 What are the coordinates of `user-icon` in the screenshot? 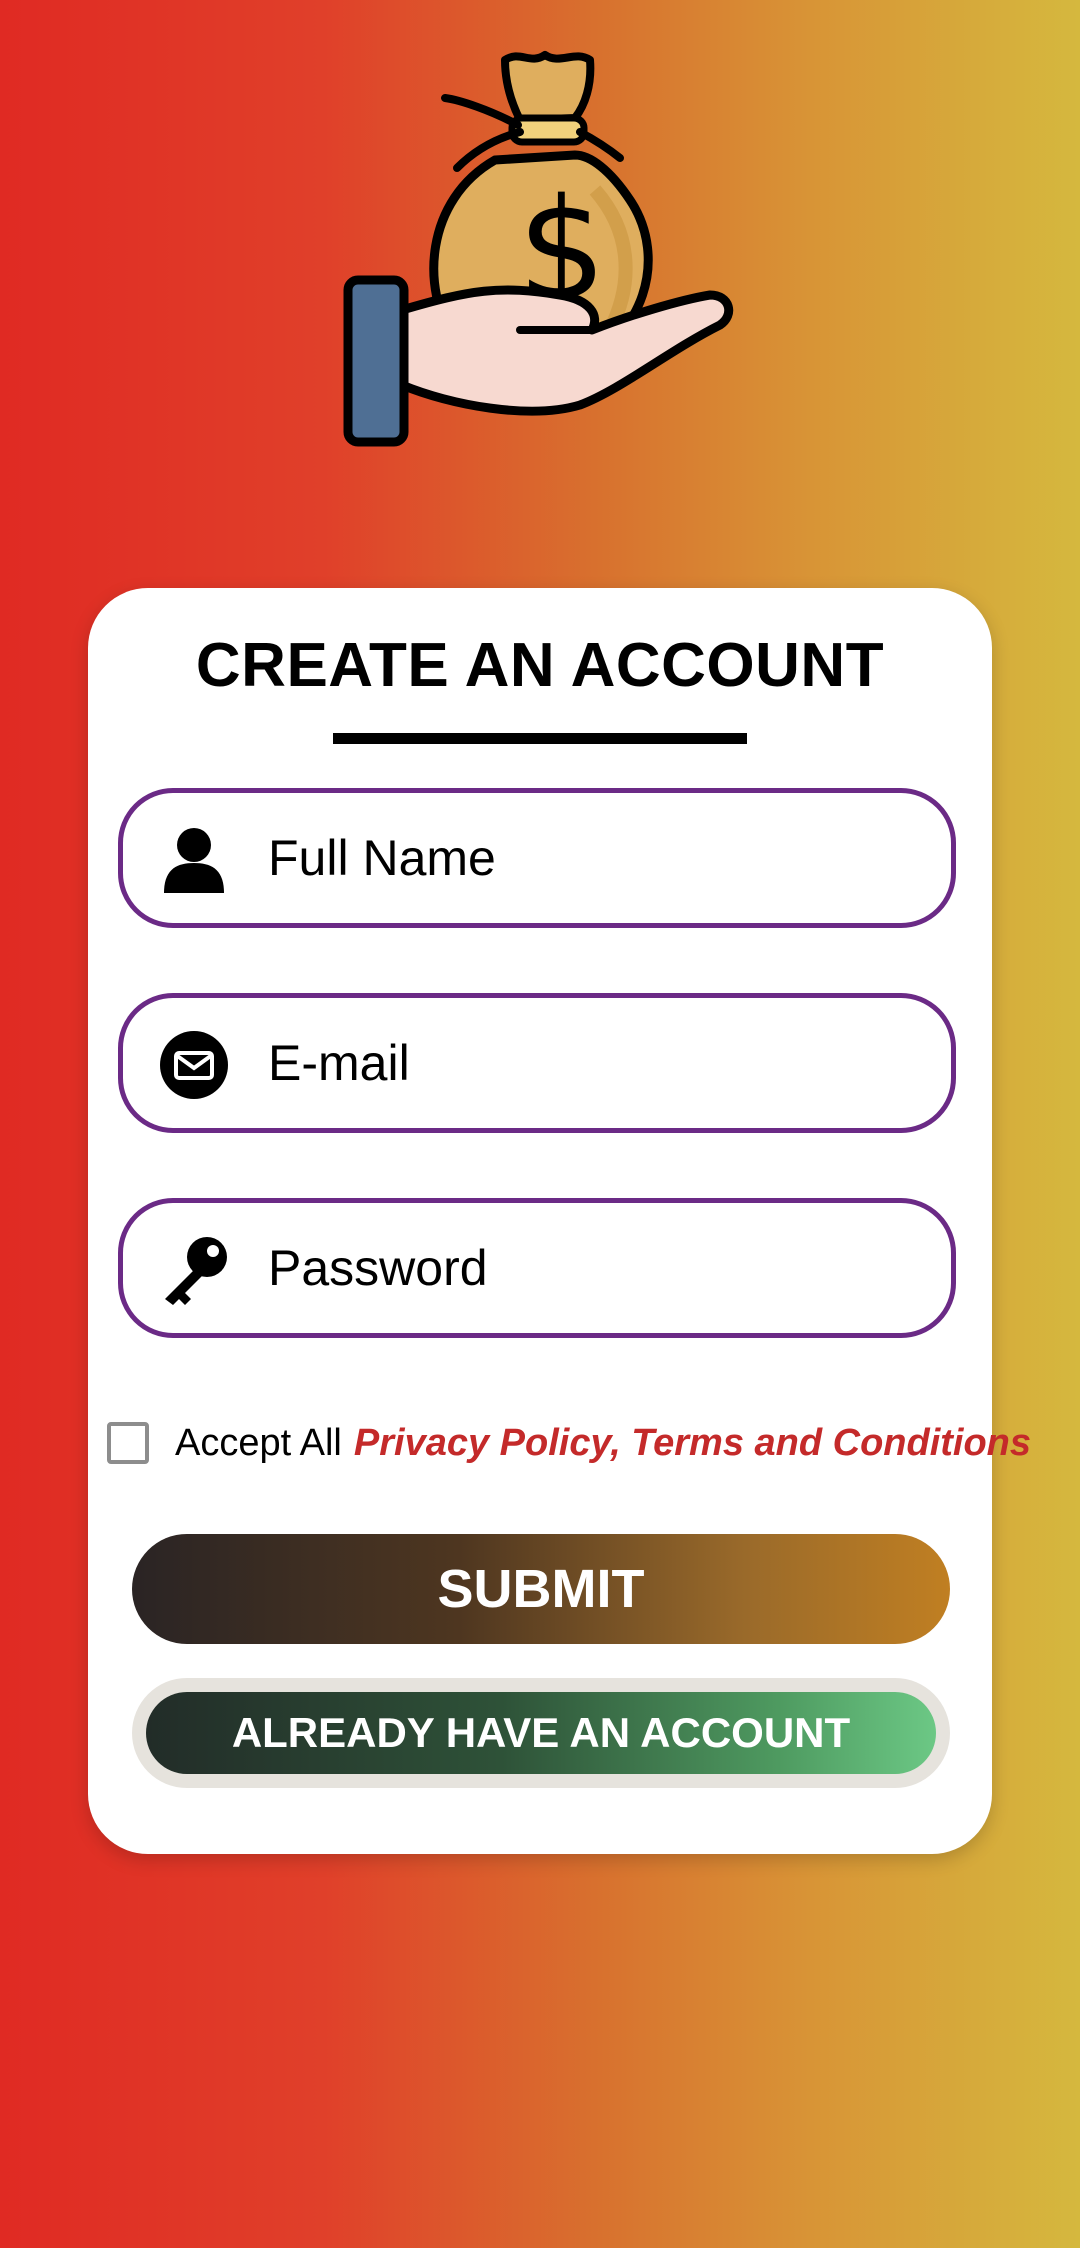 It's located at (194, 860).